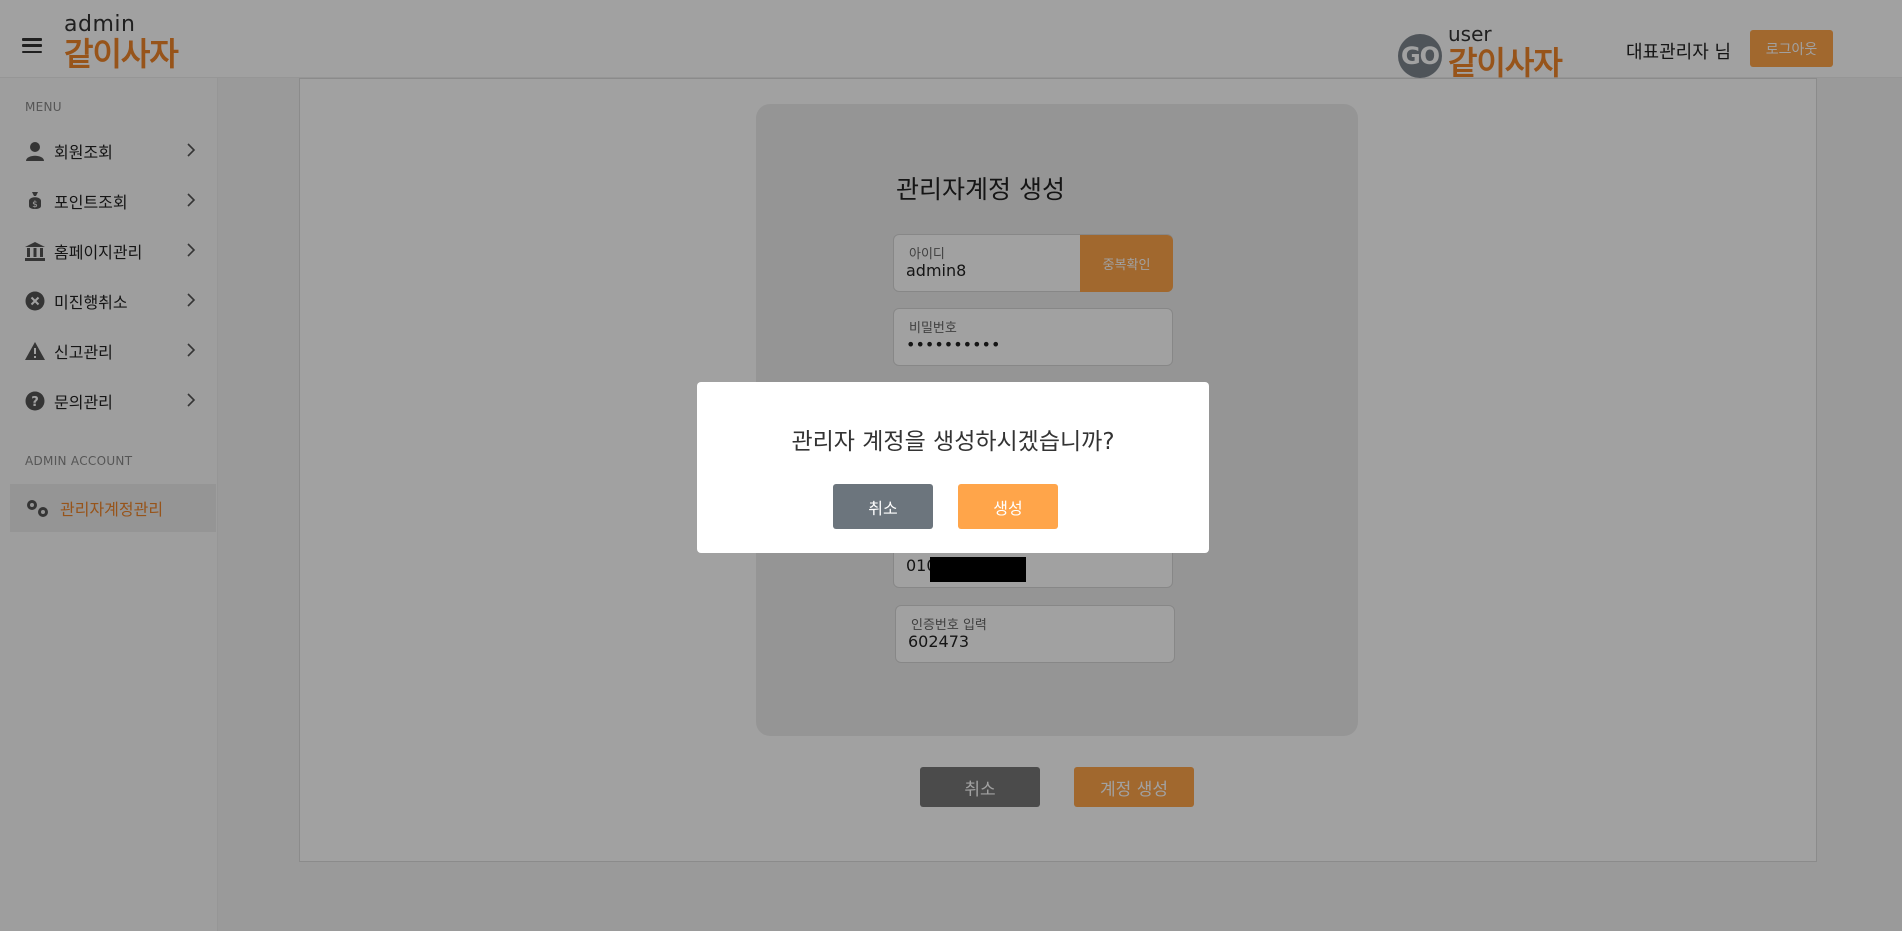  What do you see at coordinates (953, 467) in the screenshot?
I see `confirm-dialog: 관리자 계정을 생성하시겠습니까? 취소 생성` at bounding box center [953, 467].